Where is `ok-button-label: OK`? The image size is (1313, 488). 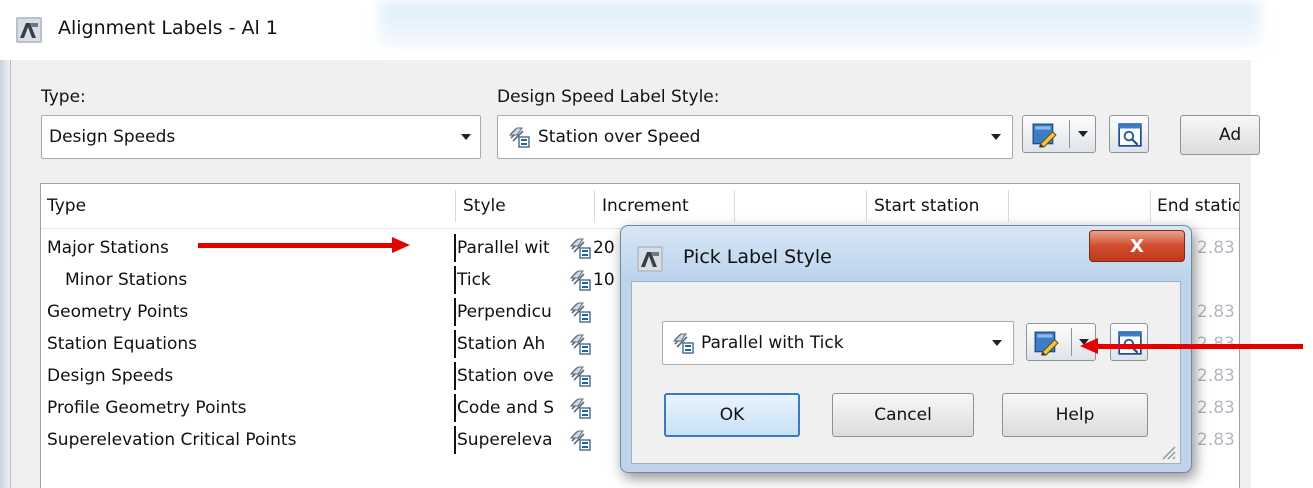 ok-button-label: OK is located at coordinates (732, 415).